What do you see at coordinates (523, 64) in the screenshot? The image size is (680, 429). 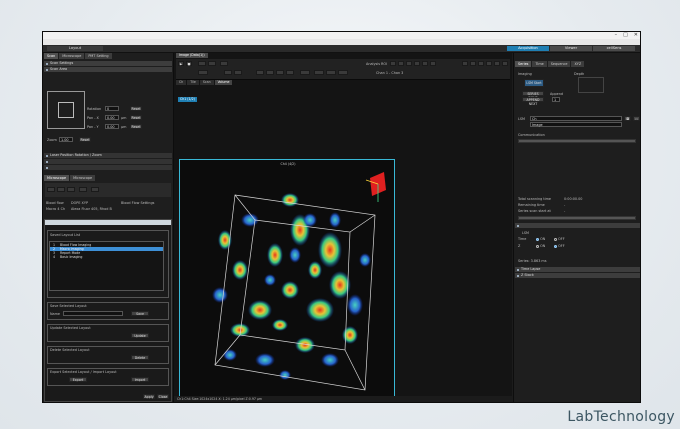 I see `tab-series: Series` at bounding box center [523, 64].